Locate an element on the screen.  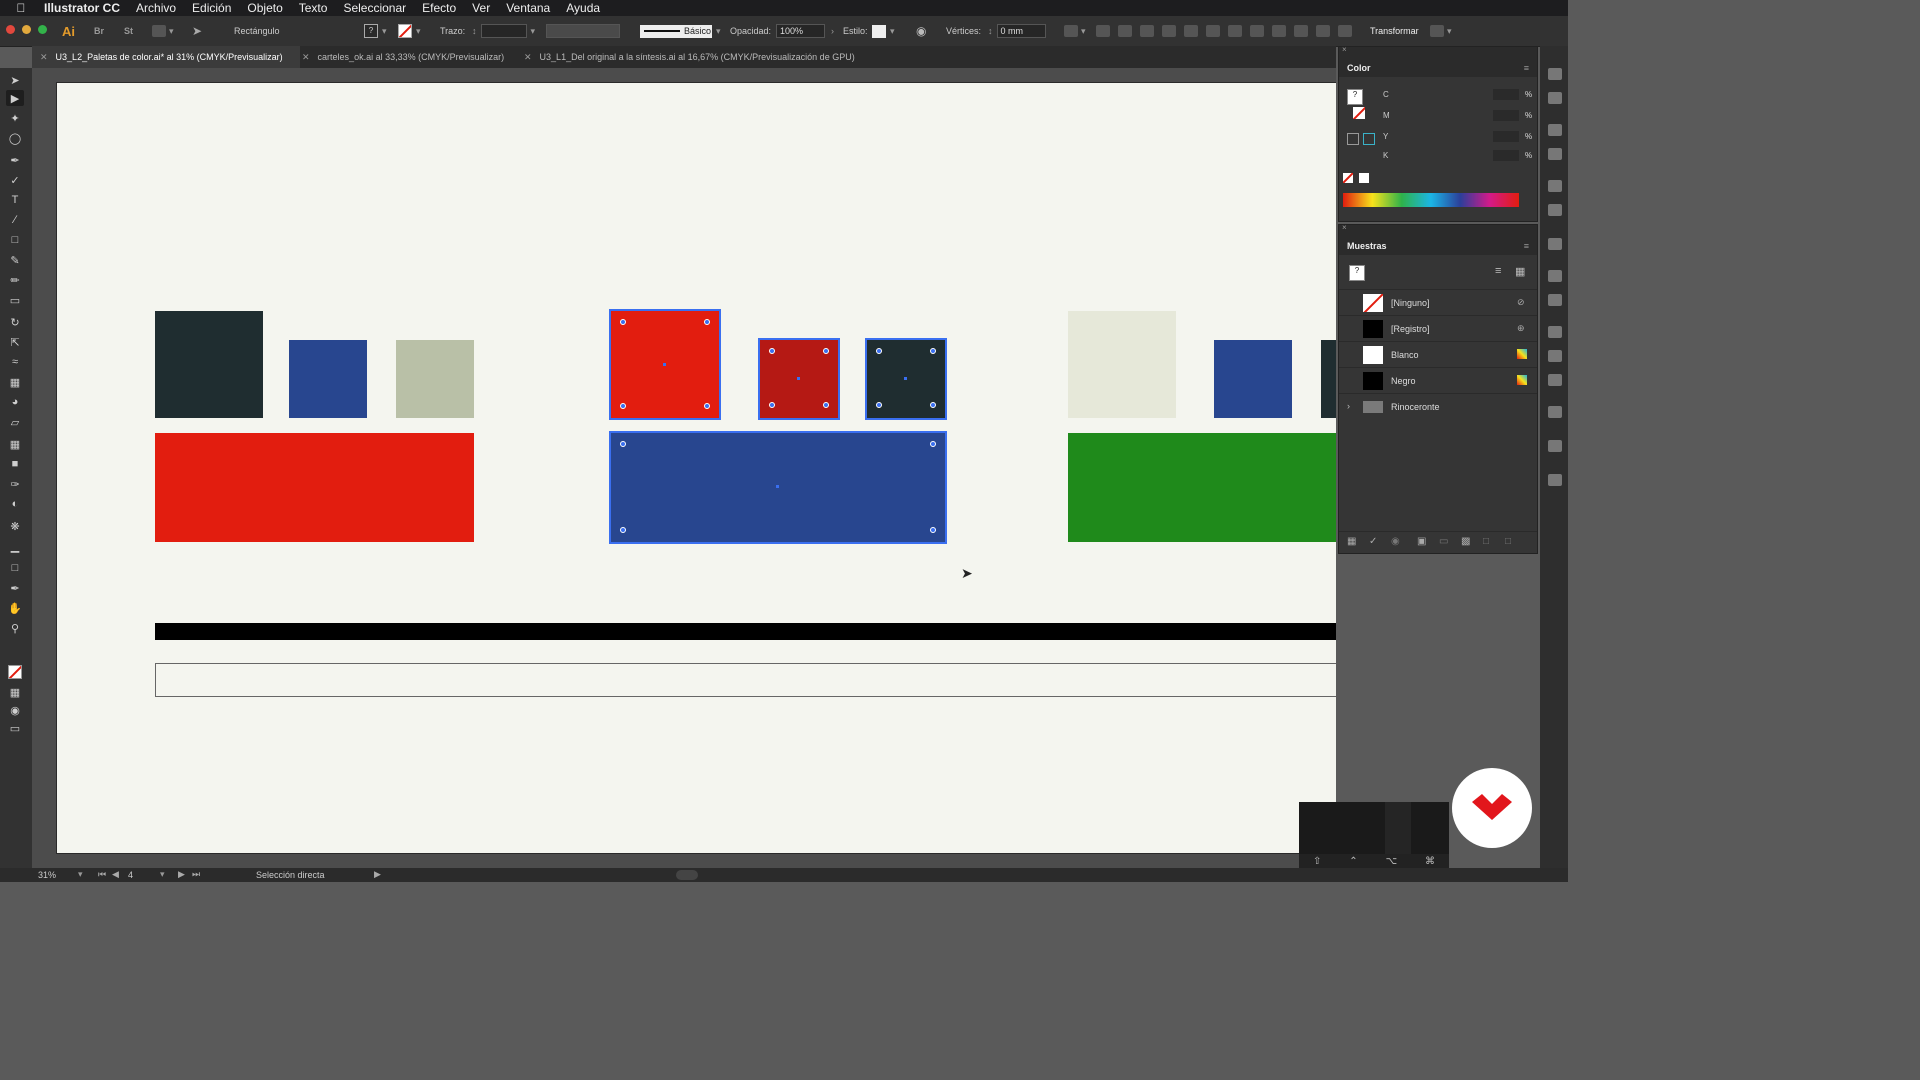
selected-blue-rectangle is located at coordinates (778, 487).